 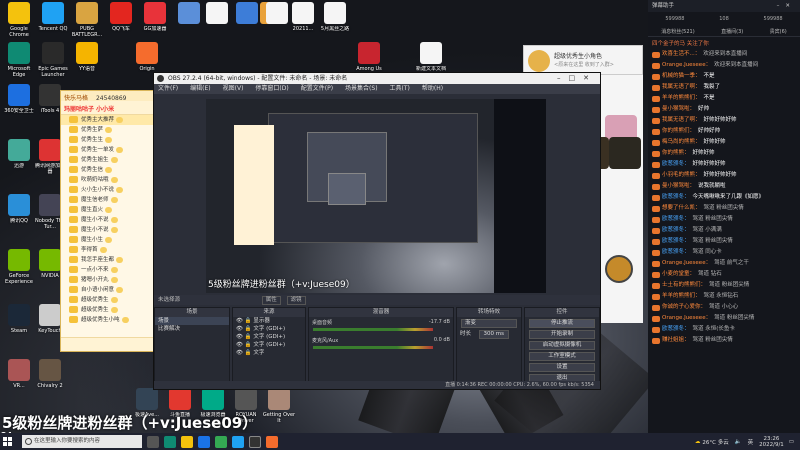 I want to click on edge-icon, so click(x=170, y=441).